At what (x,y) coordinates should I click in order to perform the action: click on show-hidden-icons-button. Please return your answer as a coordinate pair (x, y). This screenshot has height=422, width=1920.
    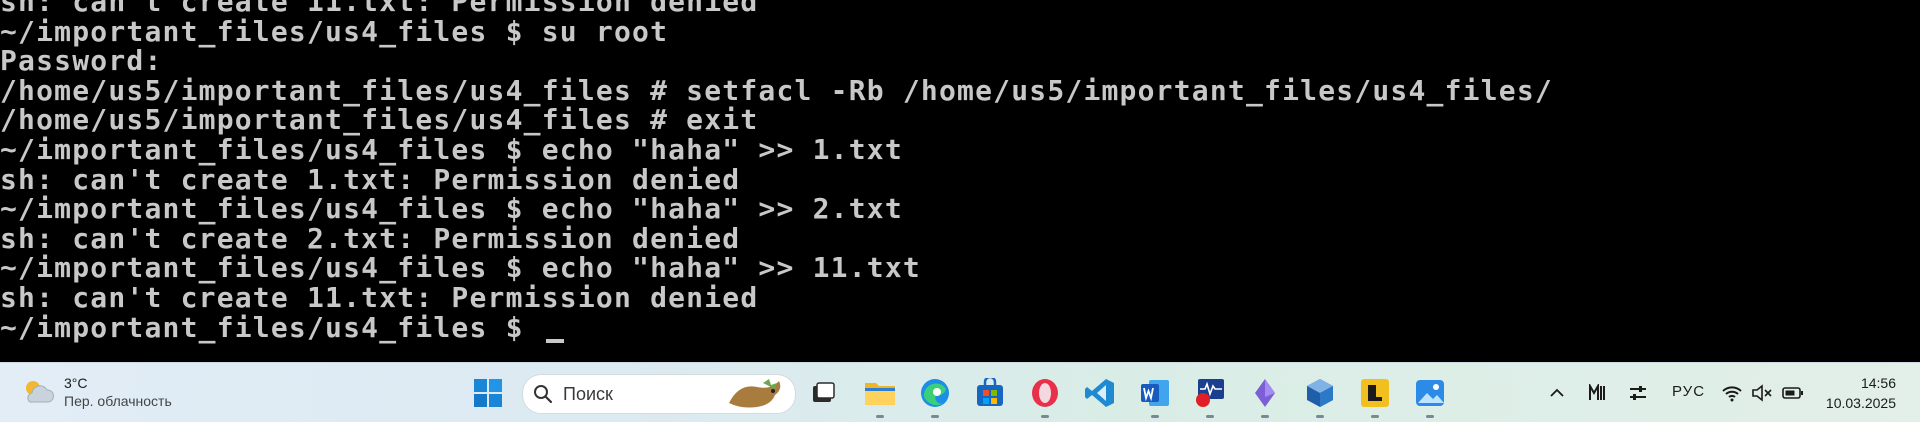
    Looking at the image, I should click on (1557, 393).